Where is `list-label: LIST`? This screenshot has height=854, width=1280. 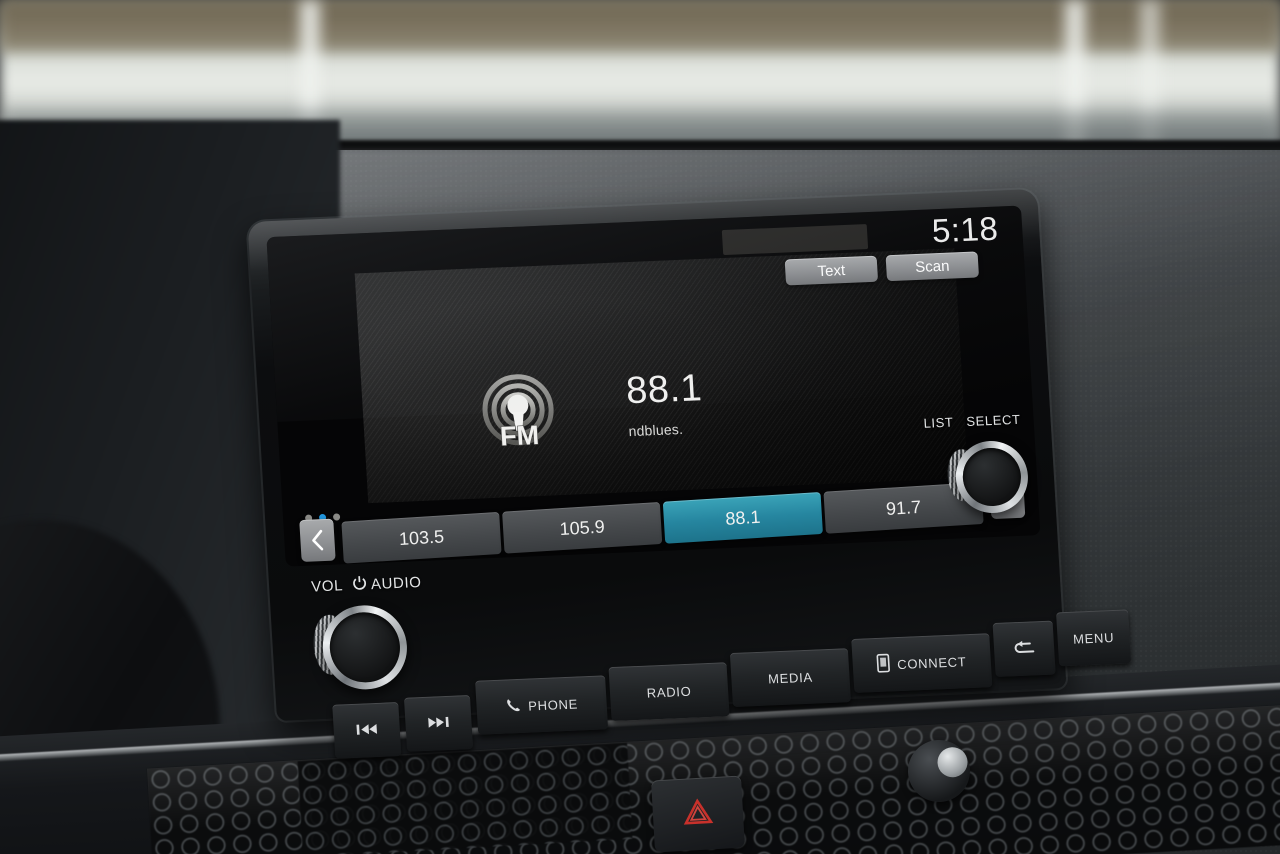
list-label: LIST is located at coordinates (938, 422).